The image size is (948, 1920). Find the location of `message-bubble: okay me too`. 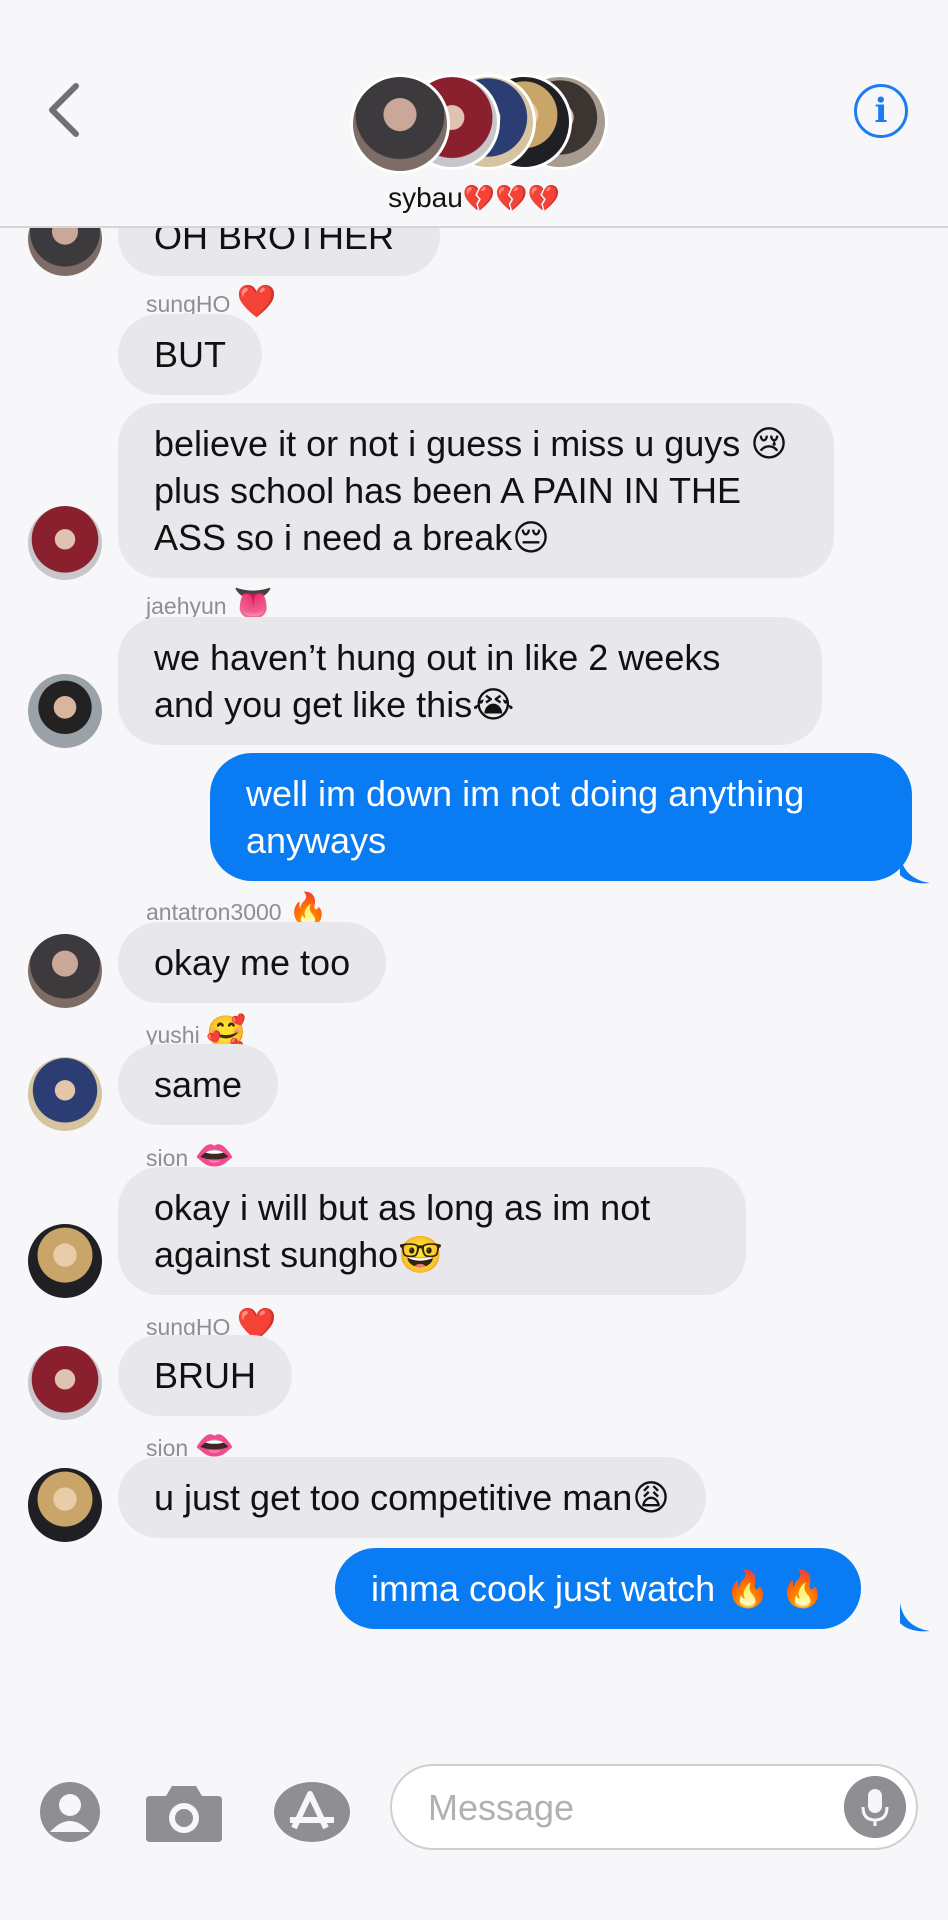

message-bubble: okay me too is located at coordinates (252, 962).